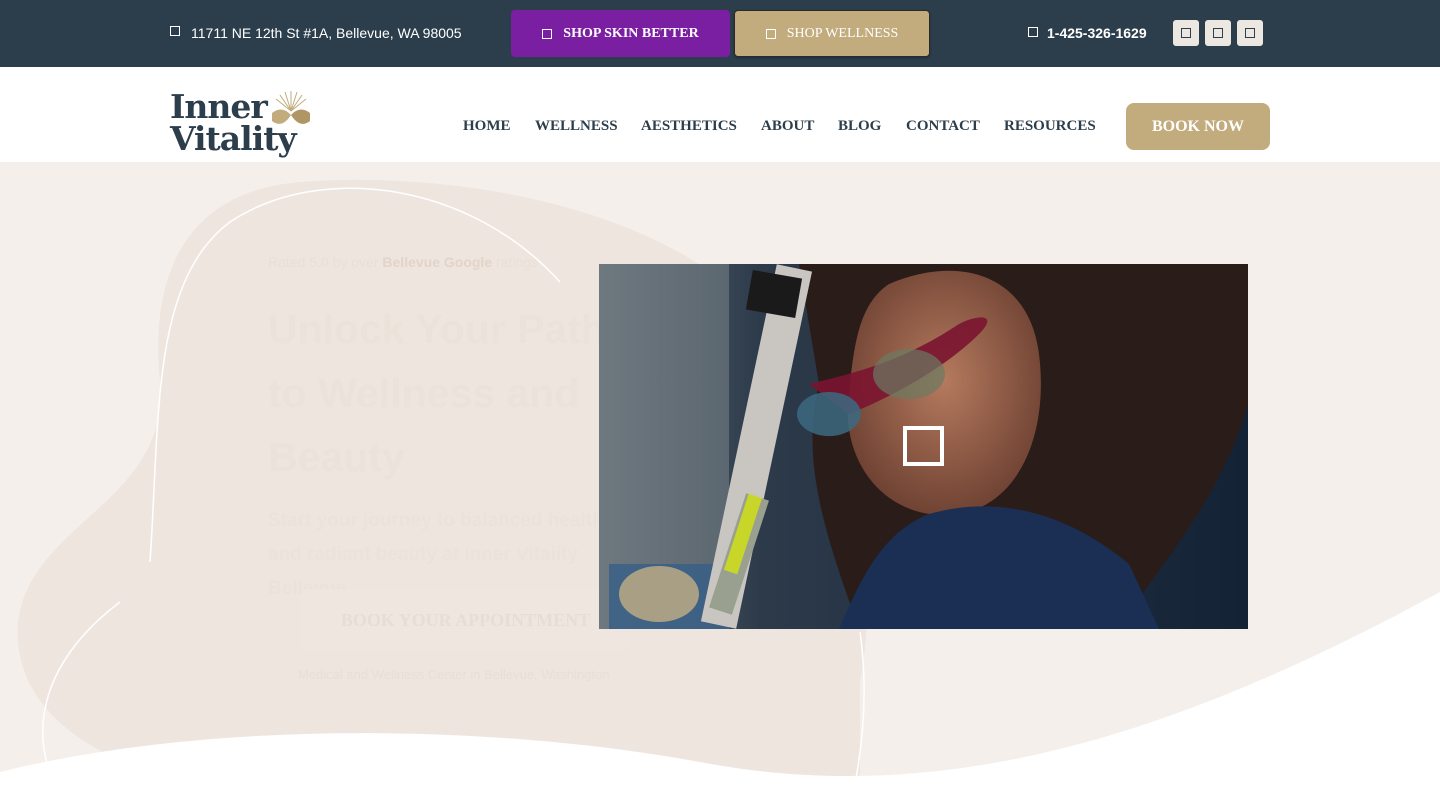 Image resolution: width=1440 pixels, height=810 pixels. What do you see at coordinates (517, 262) in the screenshot?
I see `eyebrow-suffix: ratings` at bounding box center [517, 262].